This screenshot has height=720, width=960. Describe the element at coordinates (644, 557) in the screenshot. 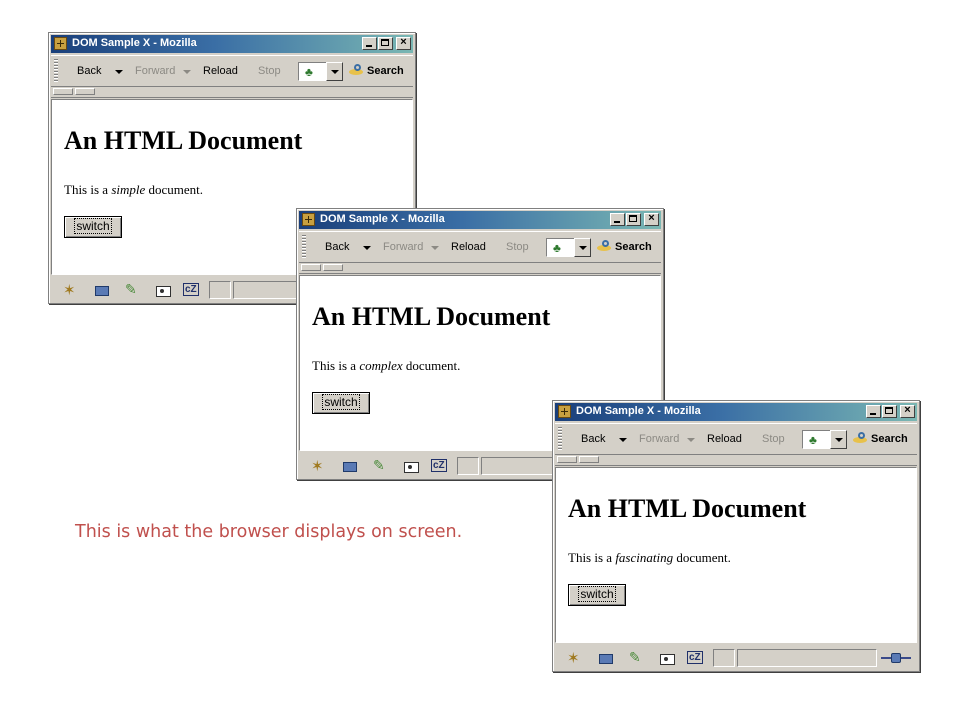

I see `adjective-text: fascinating` at that location.